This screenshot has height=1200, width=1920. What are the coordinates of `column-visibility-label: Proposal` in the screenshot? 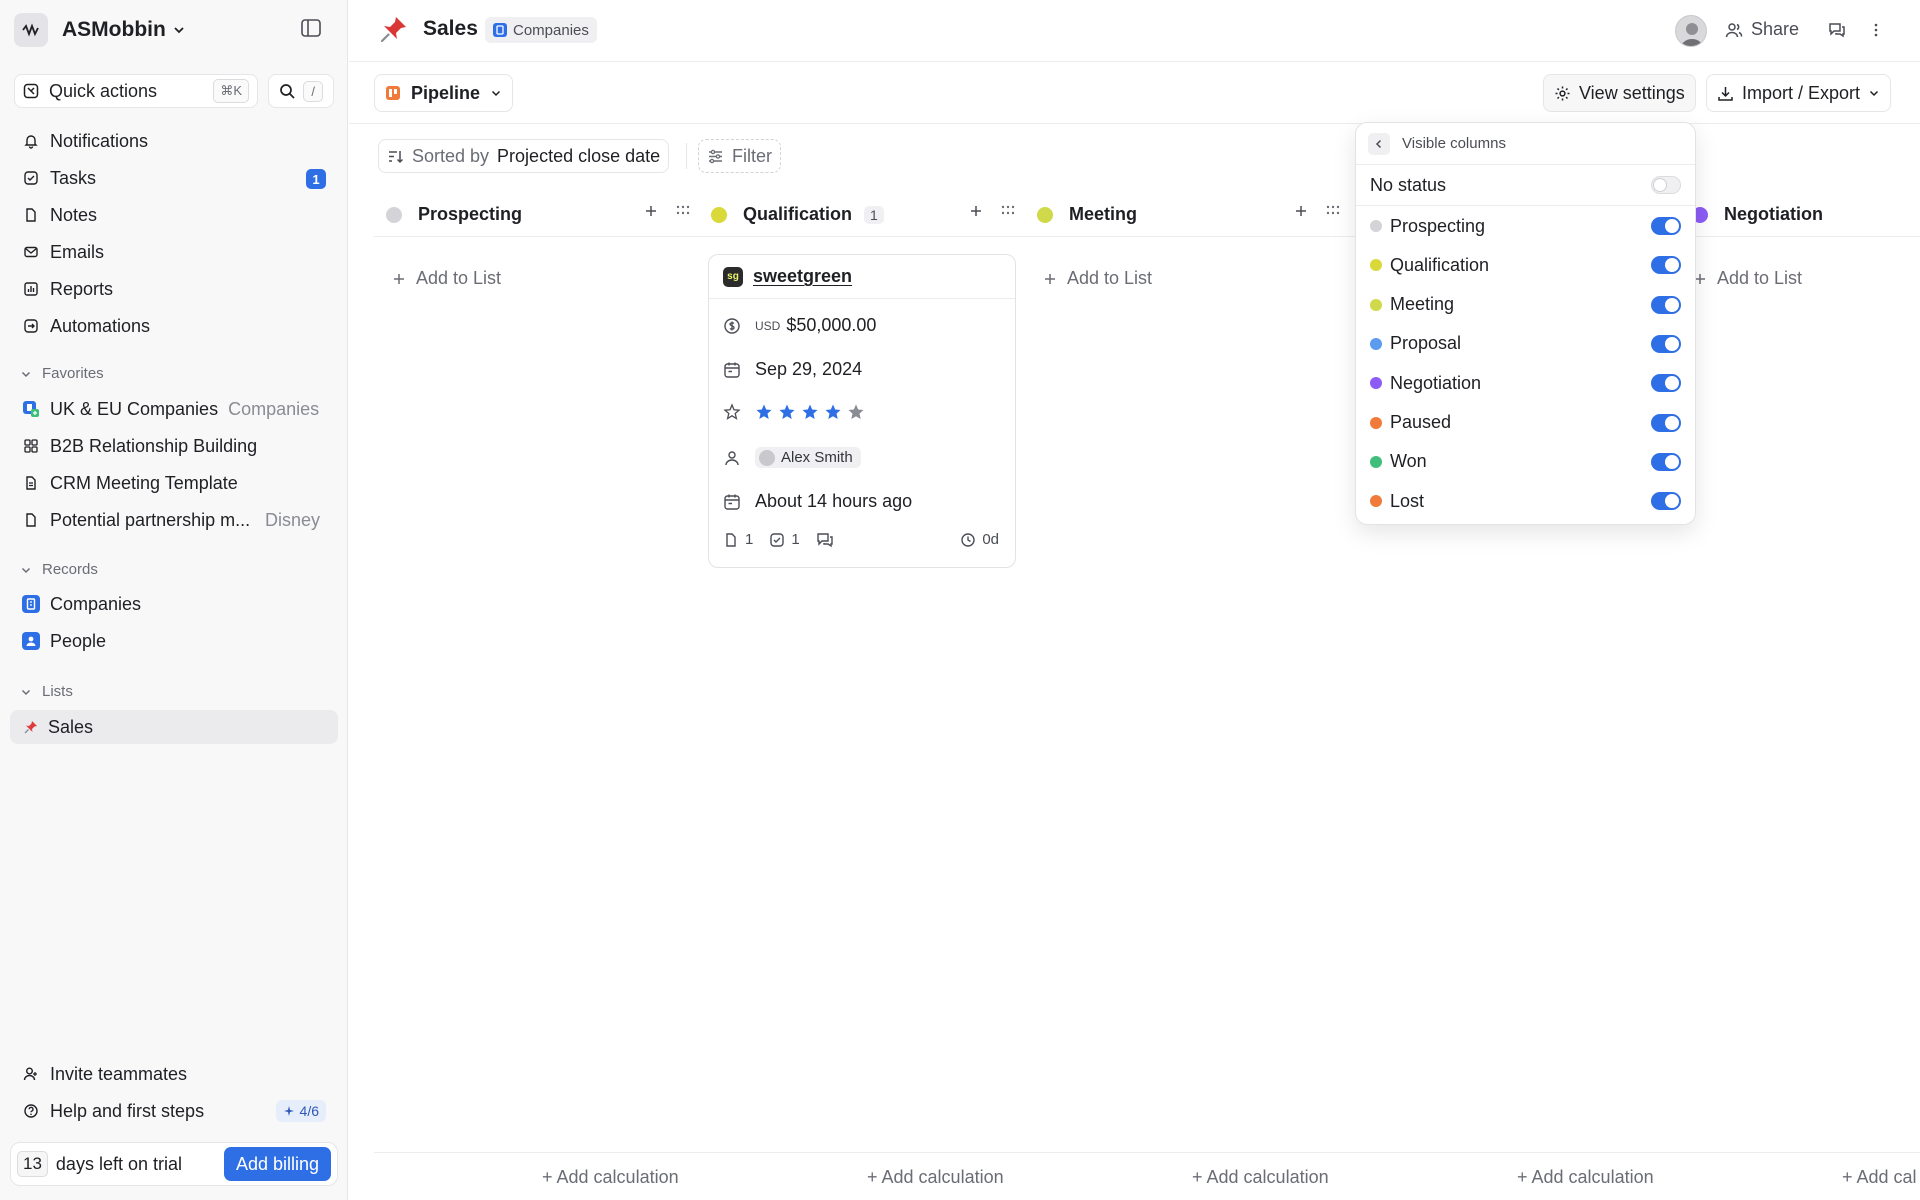 It's located at (1426, 343).